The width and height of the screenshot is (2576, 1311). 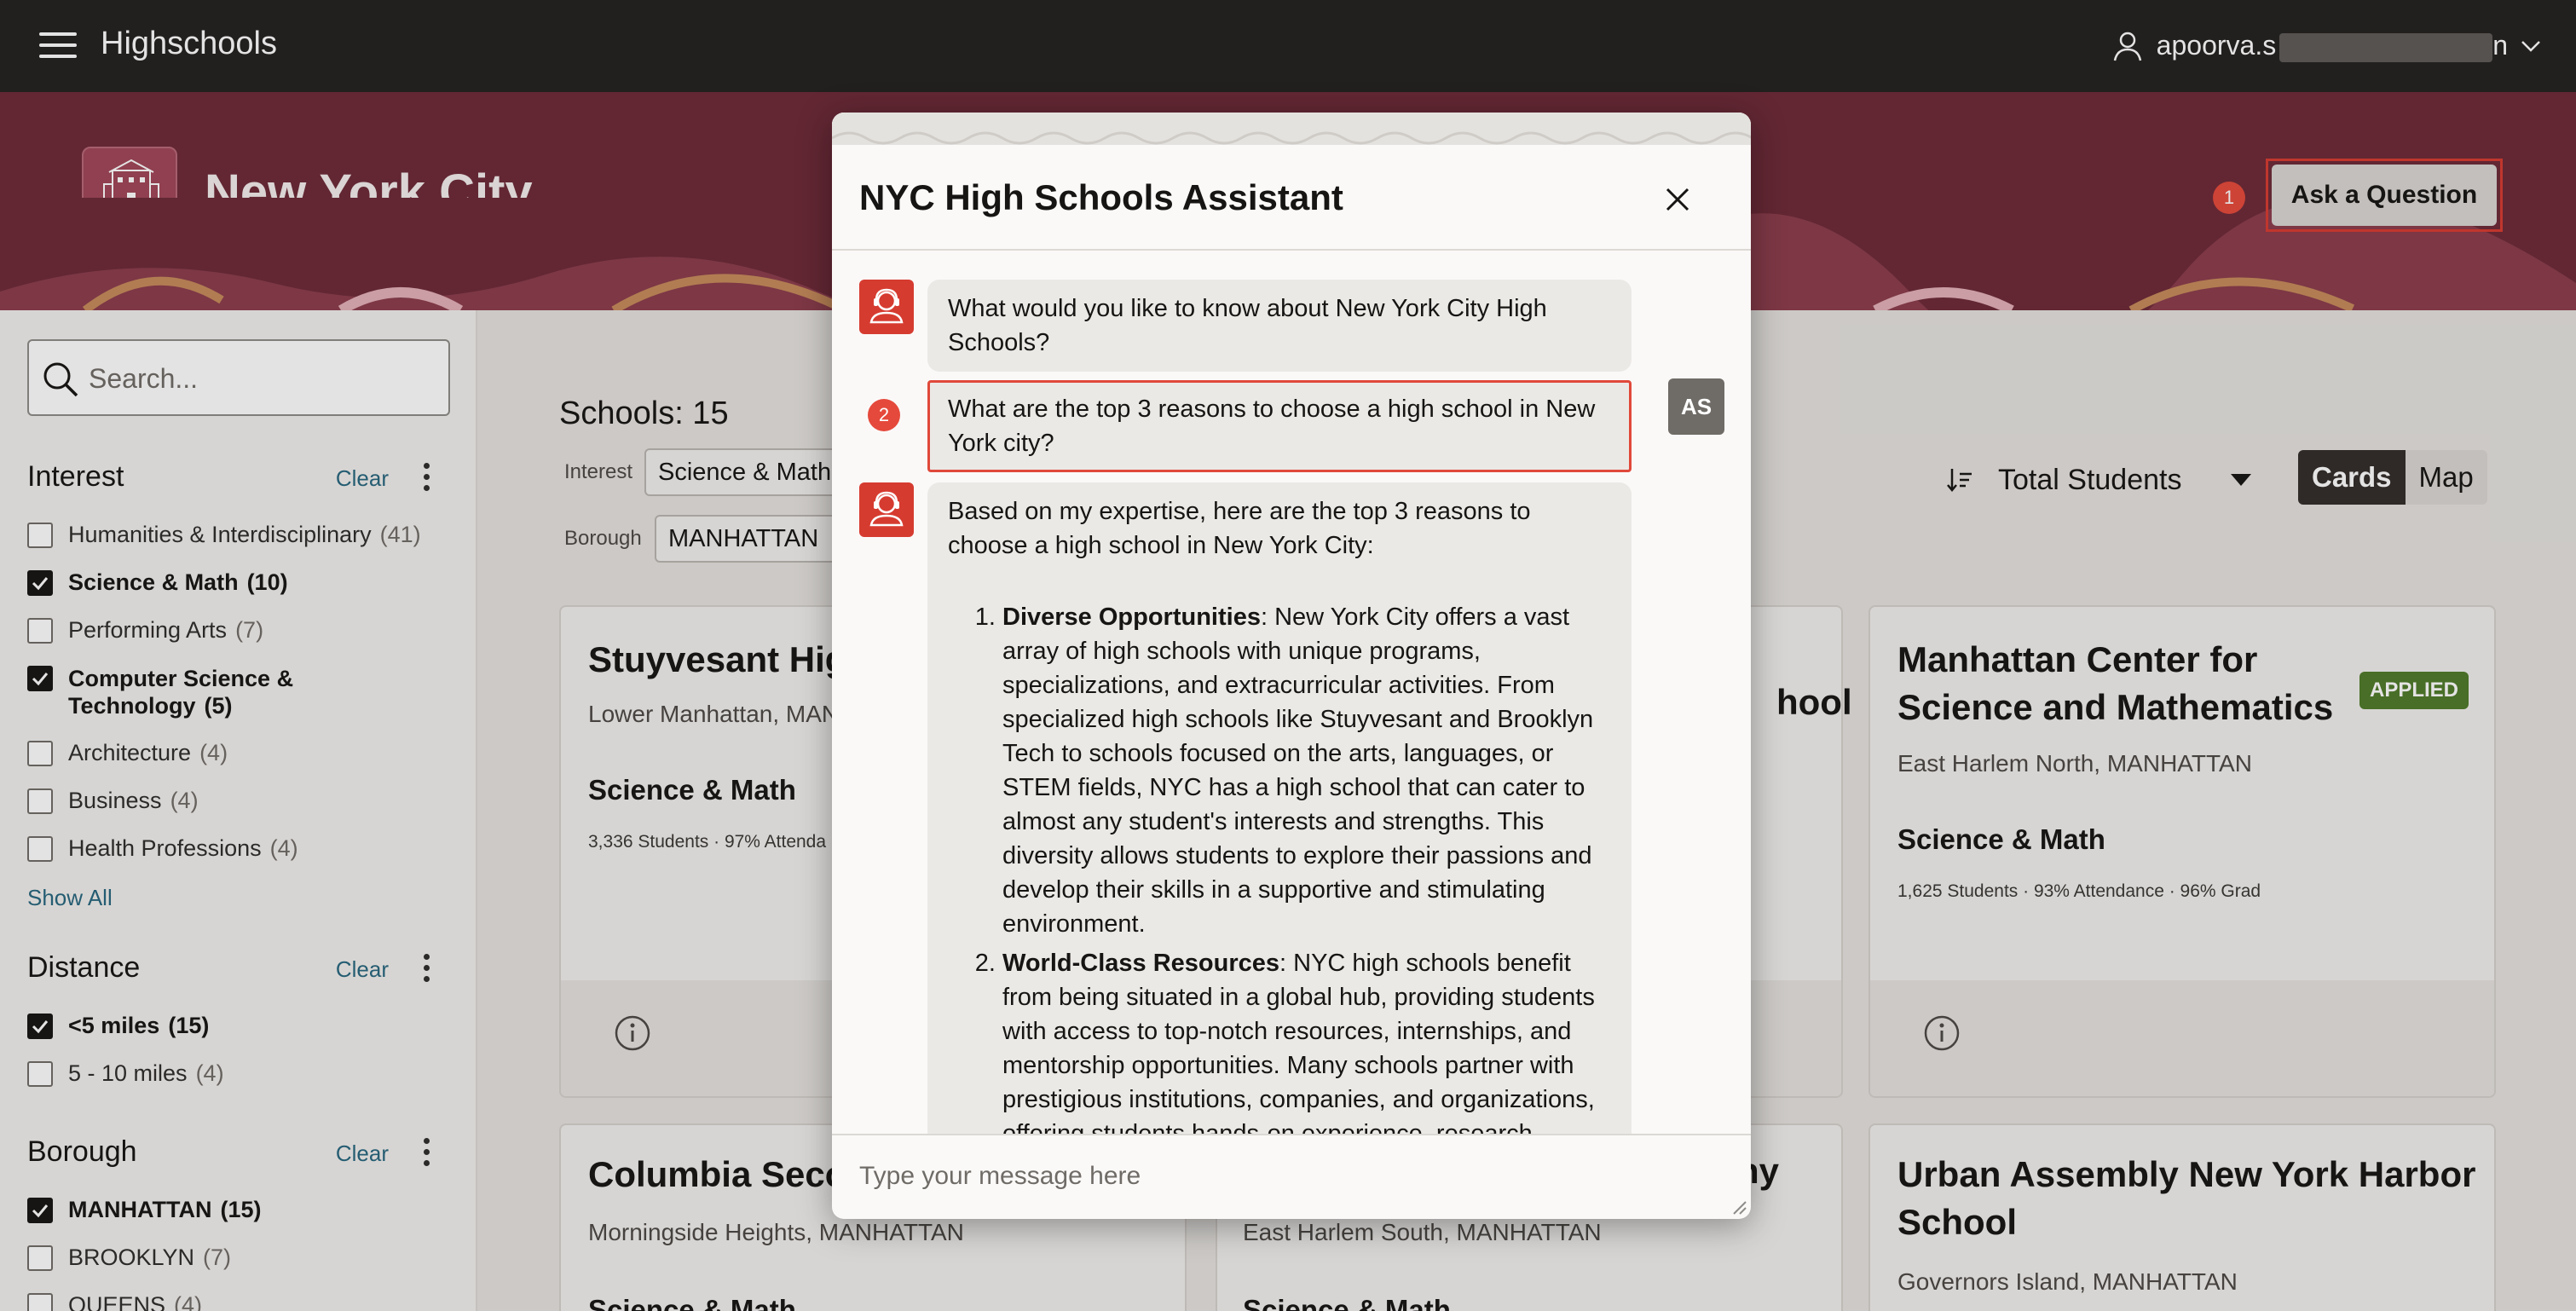 What do you see at coordinates (1738, 1206) in the screenshot?
I see `resize-handle-icon` at bounding box center [1738, 1206].